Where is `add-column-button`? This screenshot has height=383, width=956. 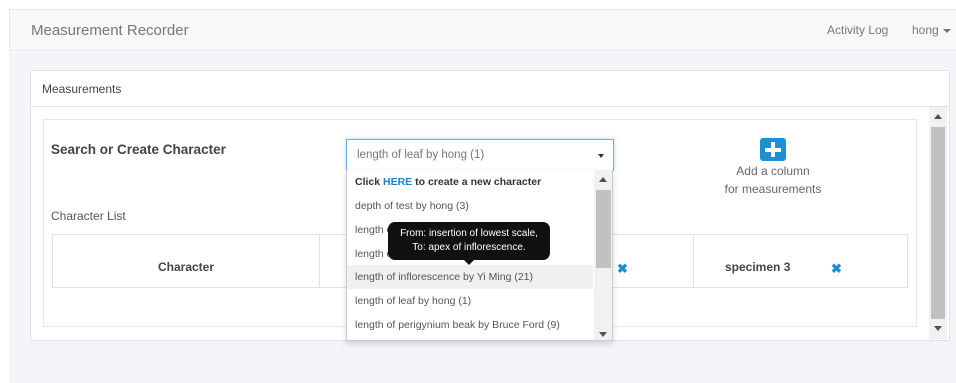
add-column-button is located at coordinates (773, 149).